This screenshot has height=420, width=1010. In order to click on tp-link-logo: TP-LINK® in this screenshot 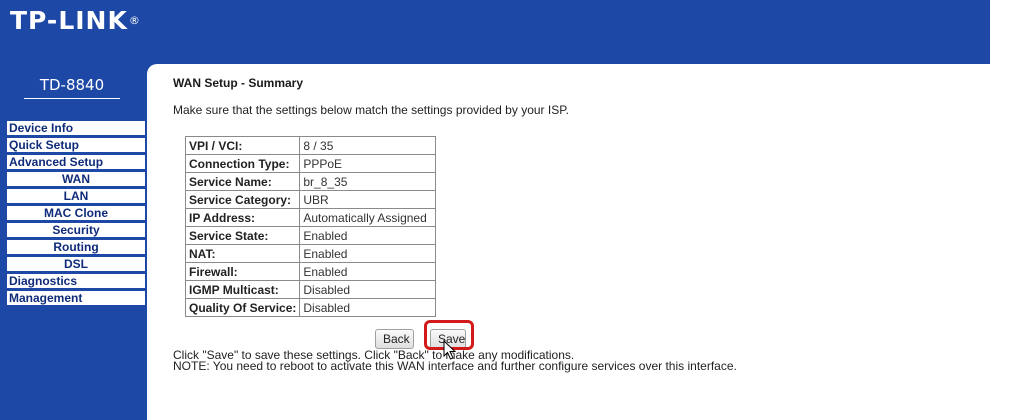, I will do `click(75, 20)`.